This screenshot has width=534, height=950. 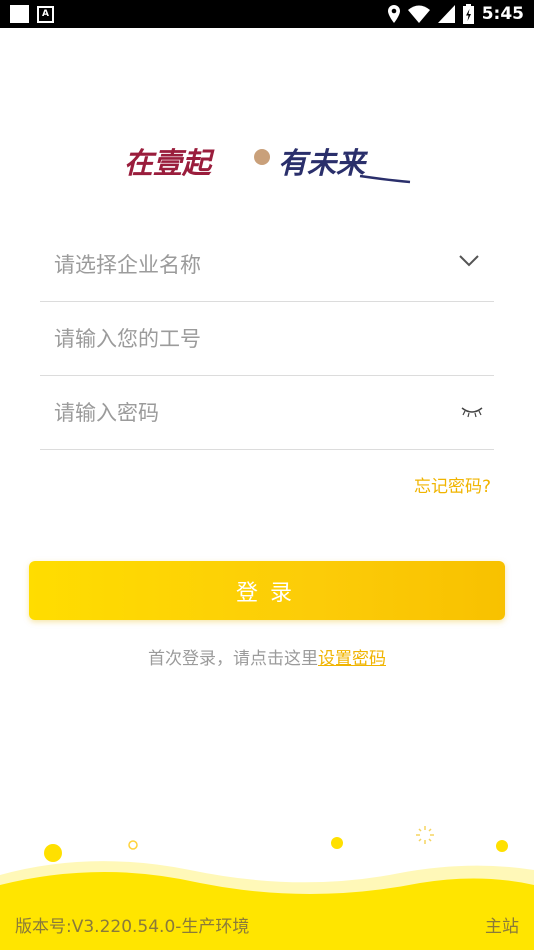 What do you see at coordinates (352, 659) in the screenshot?
I see `set-password-link: 设置密码` at bounding box center [352, 659].